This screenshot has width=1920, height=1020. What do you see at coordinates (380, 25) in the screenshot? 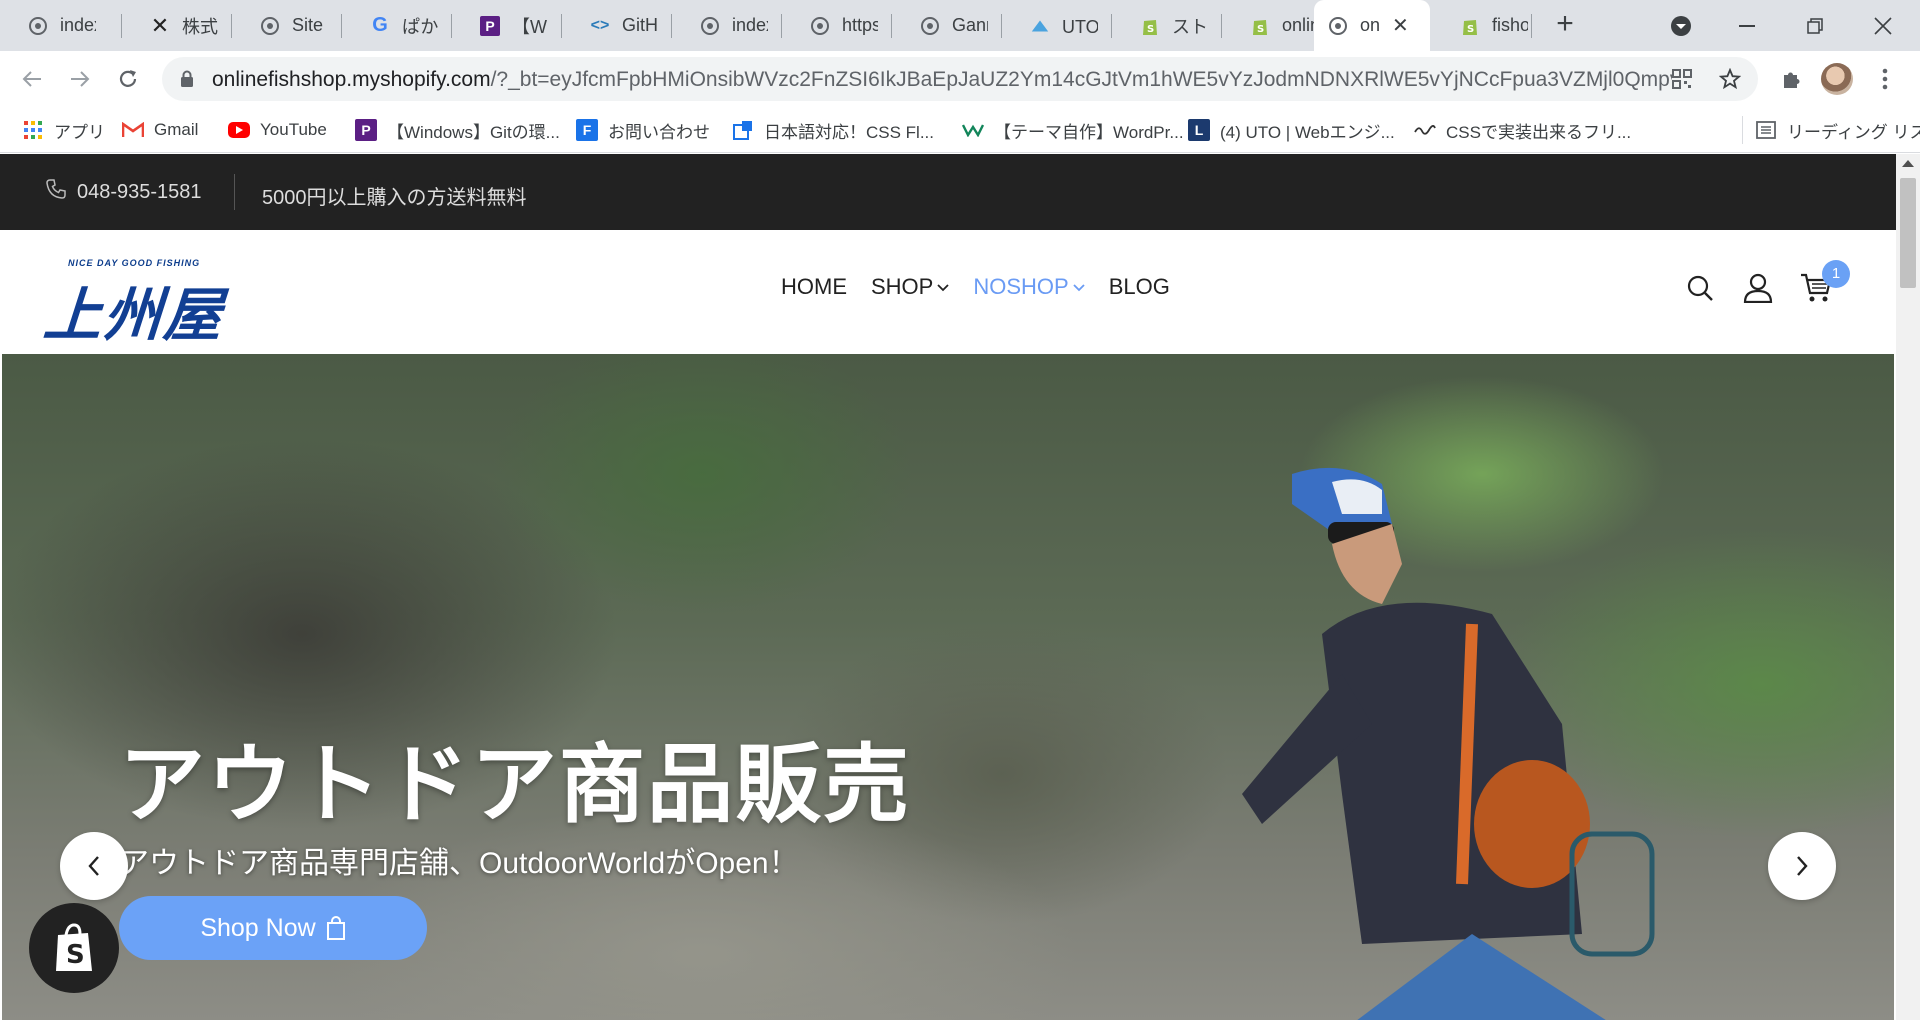
I see `google-icon: G` at bounding box center [380, 25].